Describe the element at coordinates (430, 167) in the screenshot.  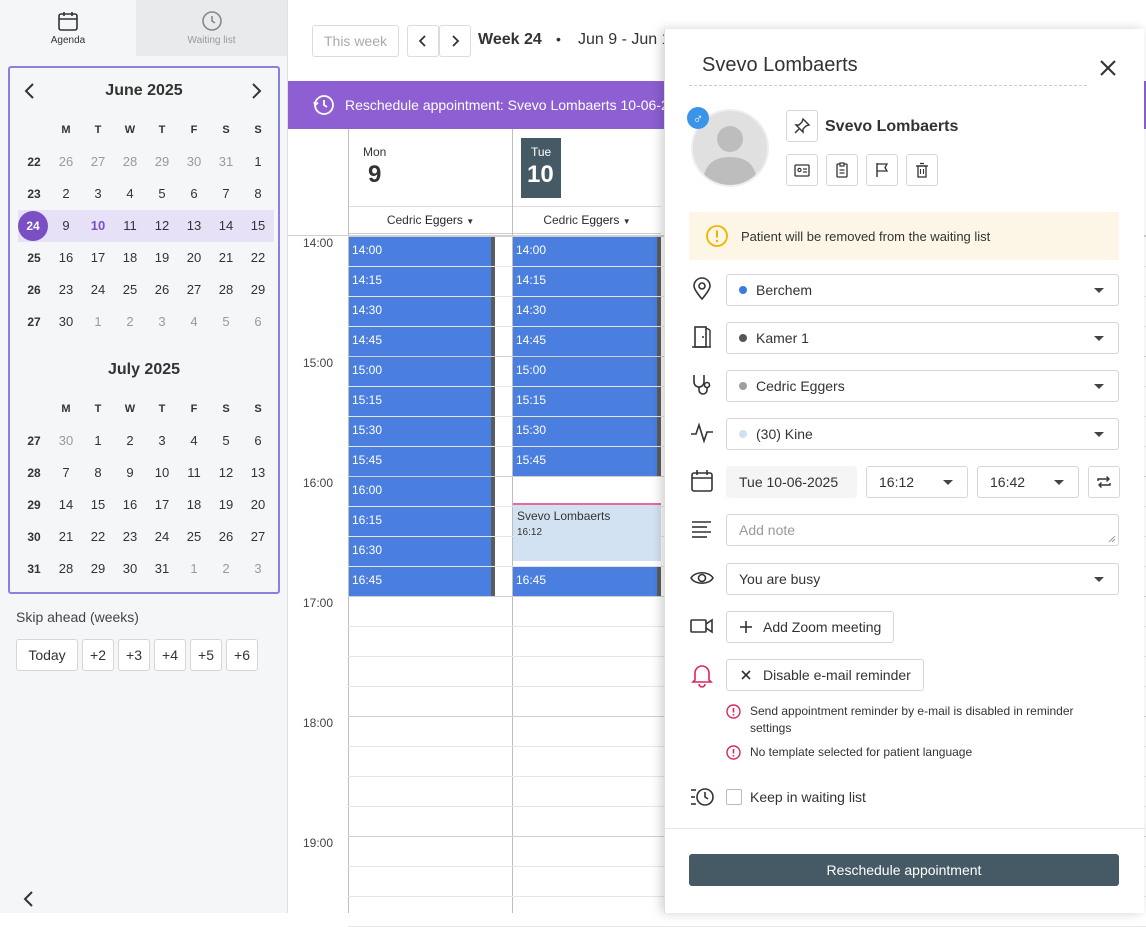
I see `day-header-mon: Mon 9` at that location.